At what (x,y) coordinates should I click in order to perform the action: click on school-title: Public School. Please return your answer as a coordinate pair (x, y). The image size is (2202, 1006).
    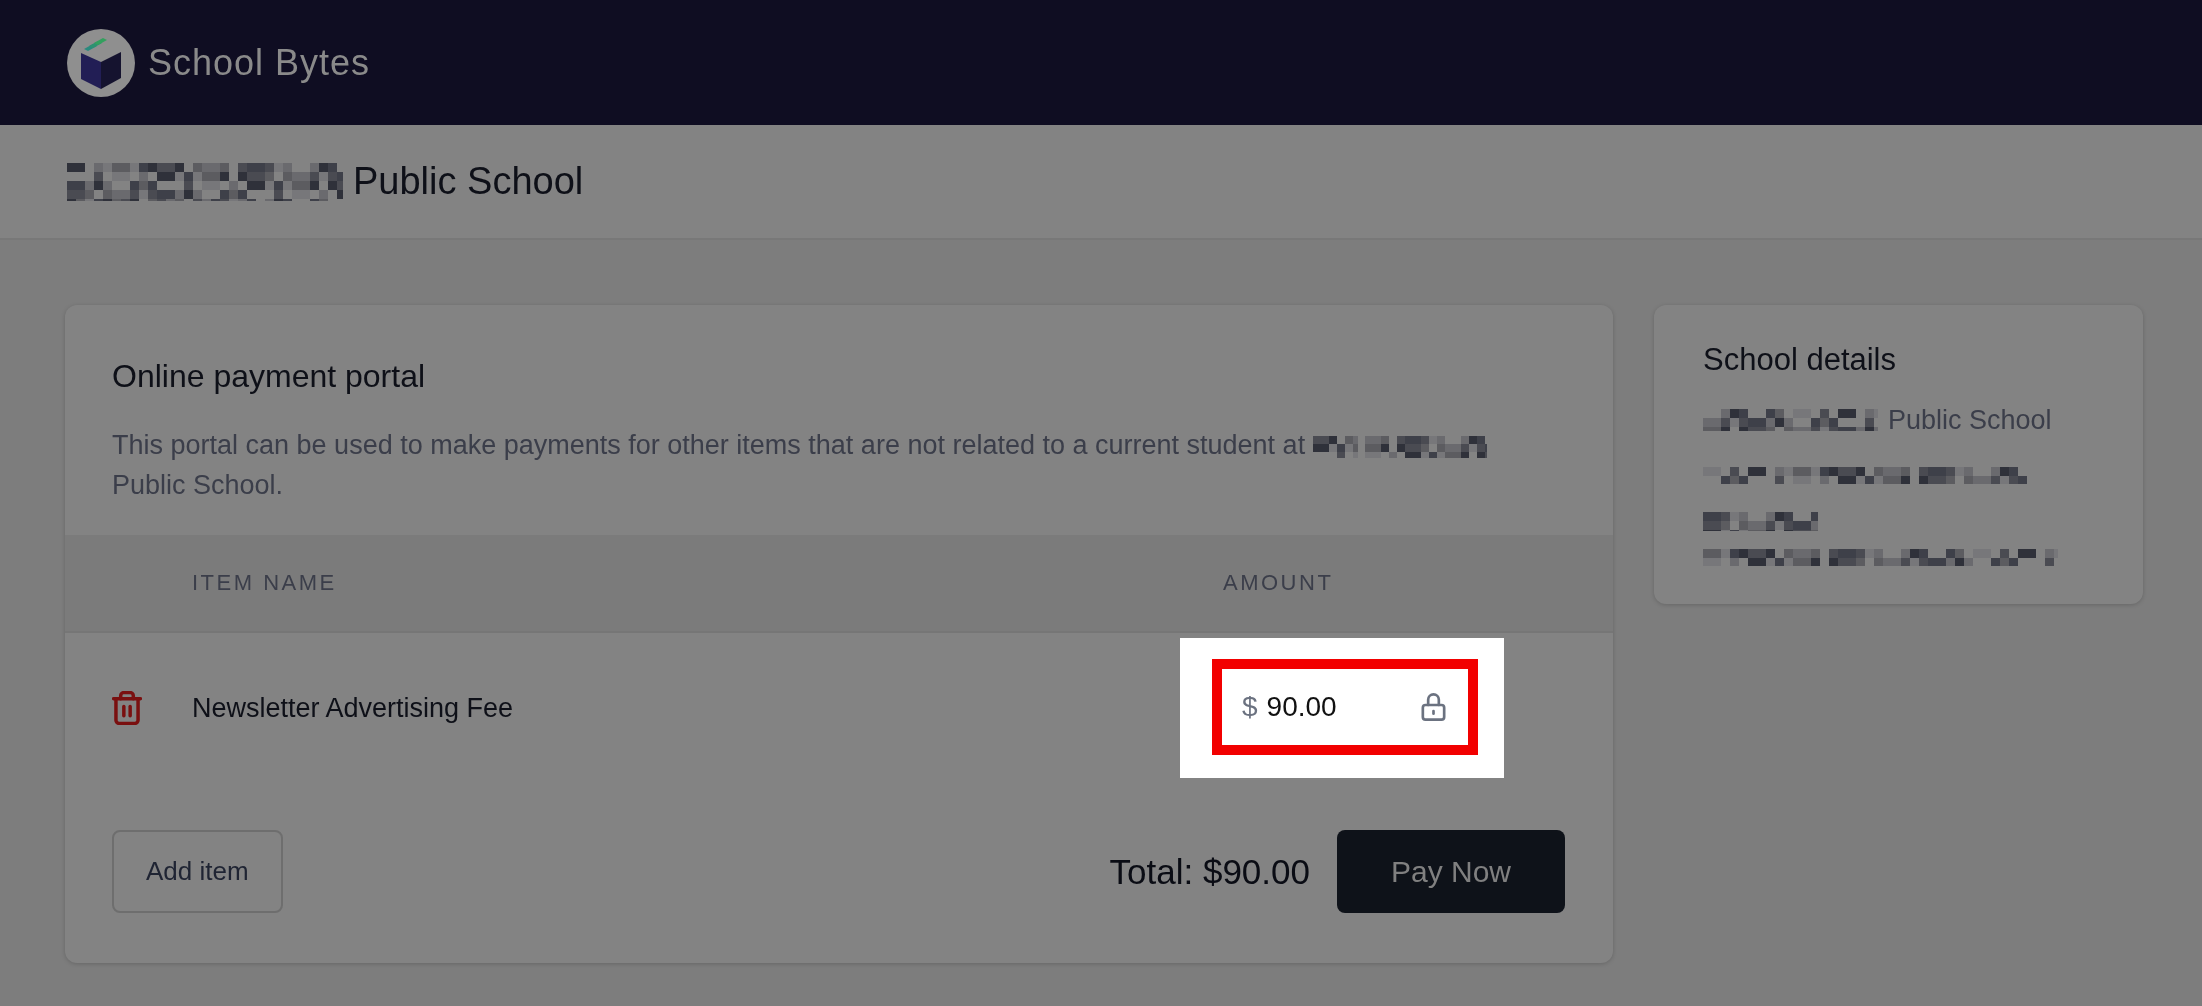
    Looking at the image, I should click on (468, 181).